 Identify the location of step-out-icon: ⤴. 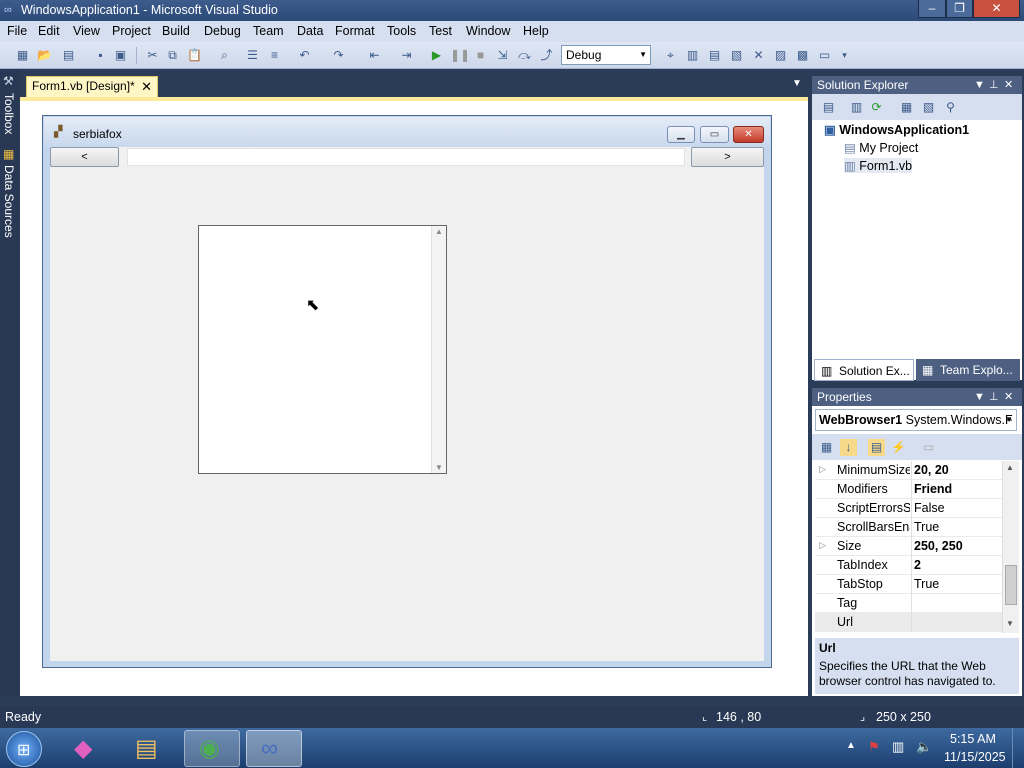
(546, 55).